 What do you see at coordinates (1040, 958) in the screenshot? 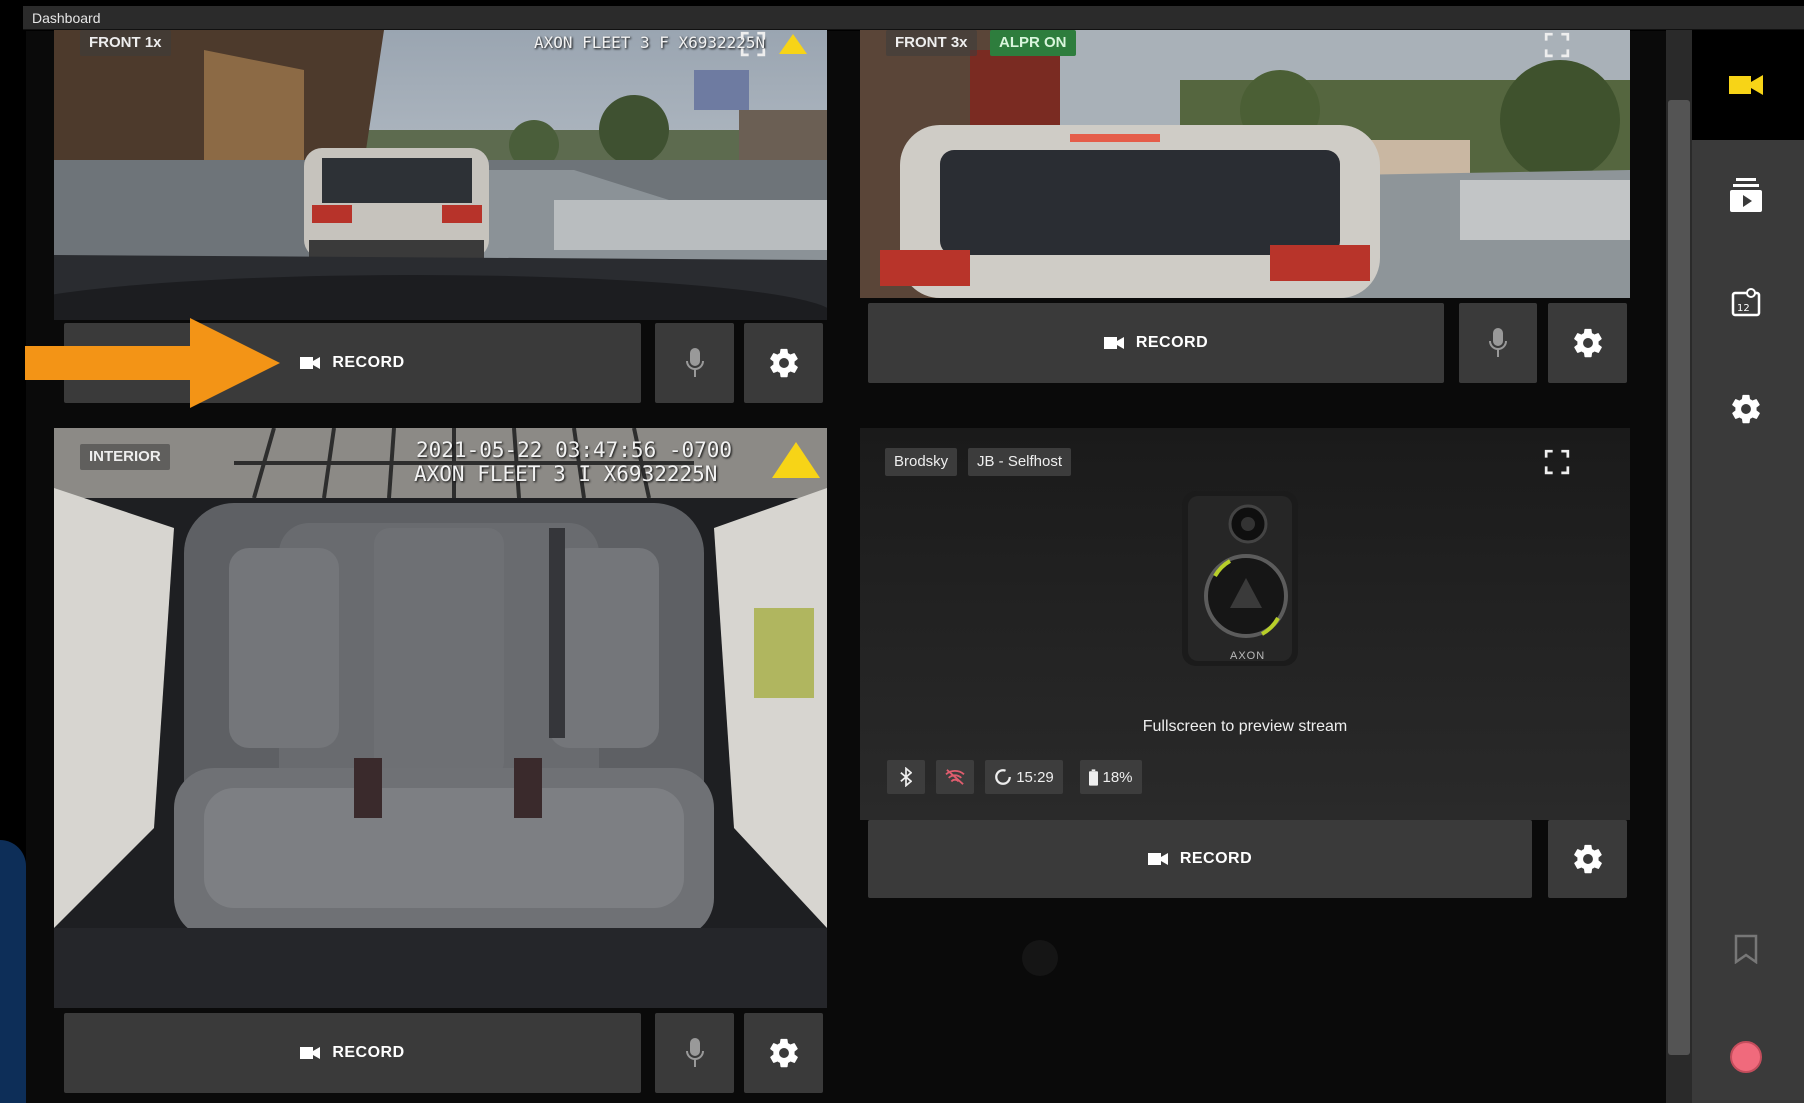
I see `faint-indicator` at bounding box center [1040, 958].